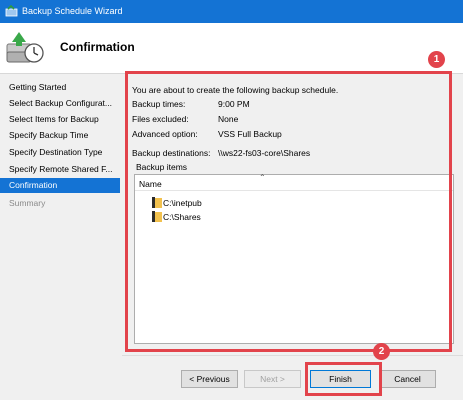 This screenshot has height=400, width=463. Describe the element at coordinates (182, 202) in the screenshot. I see `item-name: C:\inetpub` at that location.